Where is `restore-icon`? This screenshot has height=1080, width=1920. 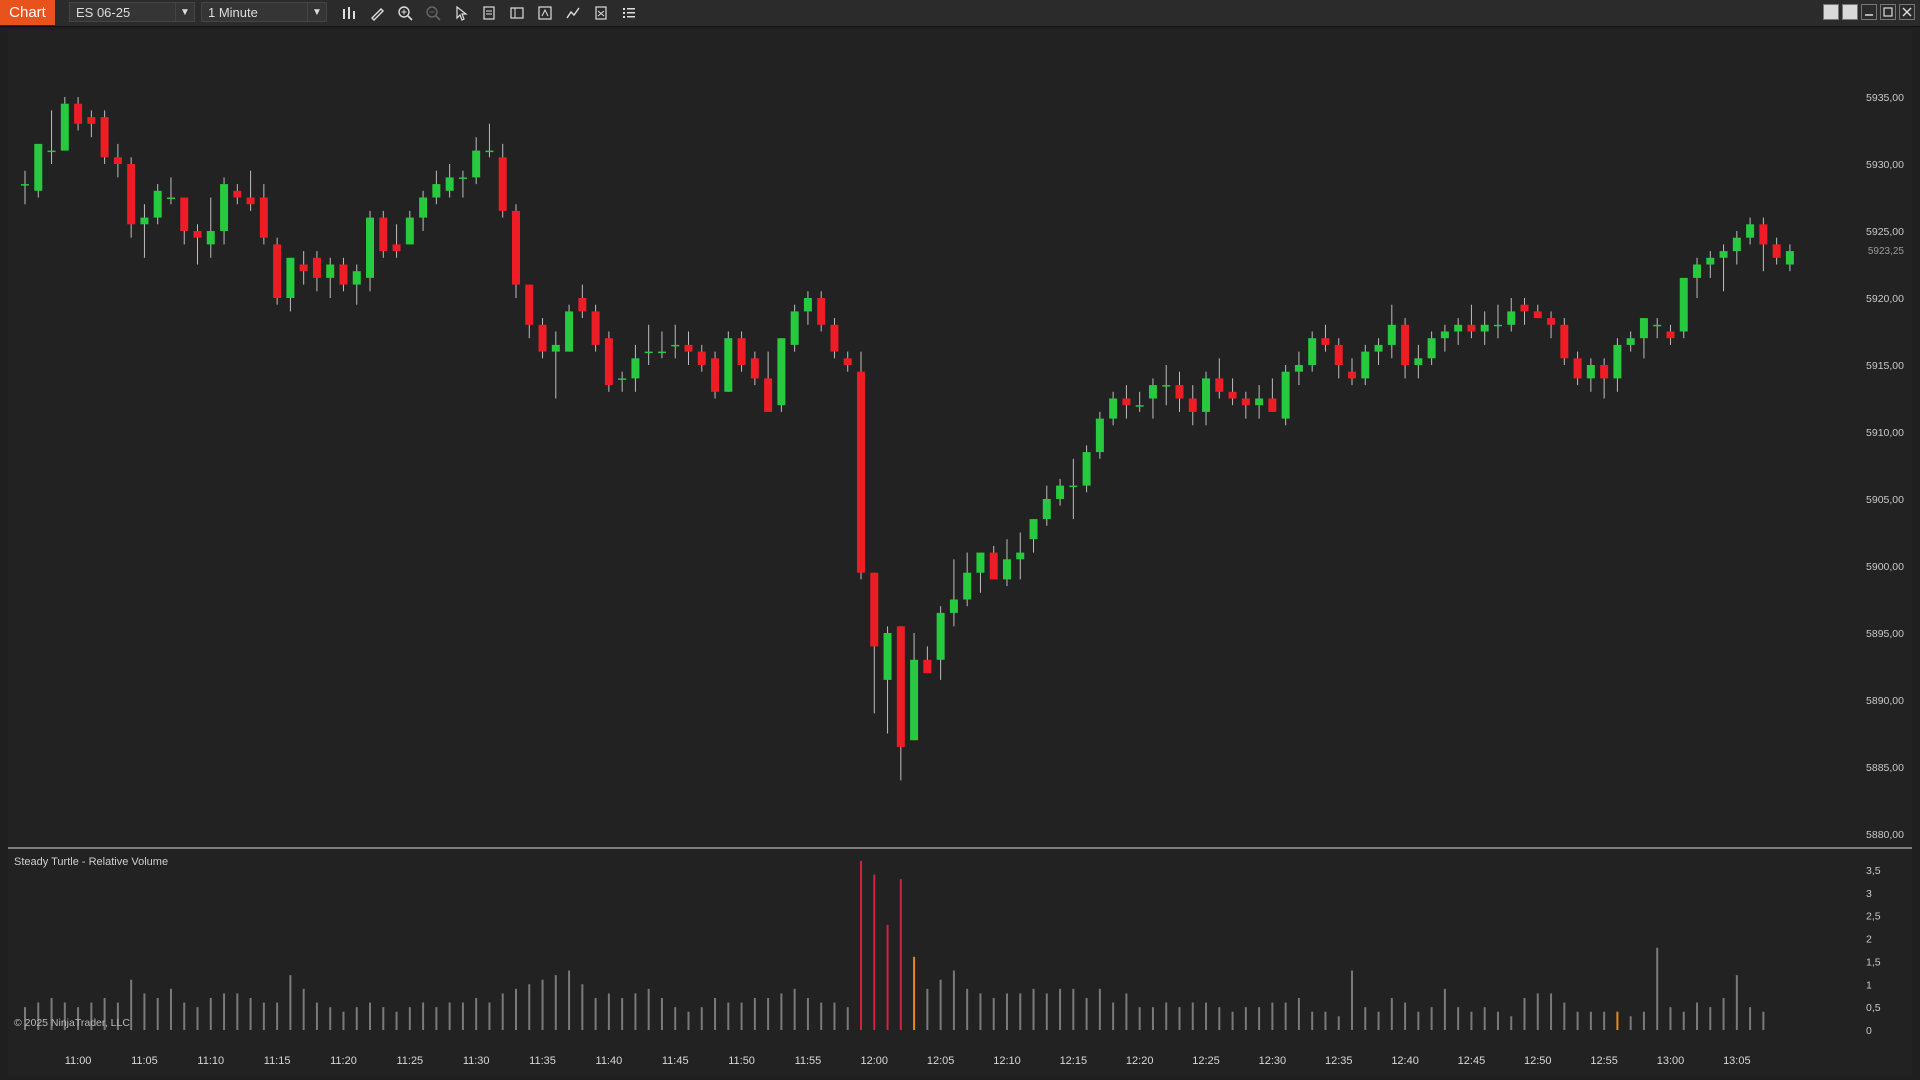 restore-icon is located at coordinates (1831, 12).